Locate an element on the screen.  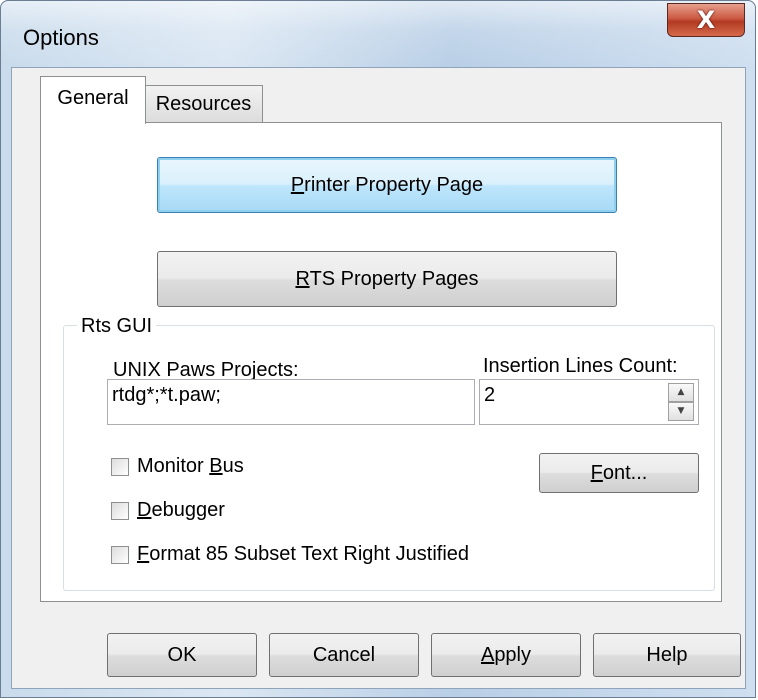
insertion-lines-count-label: Insertion Lines Count: is located at coordinates (580, 366).